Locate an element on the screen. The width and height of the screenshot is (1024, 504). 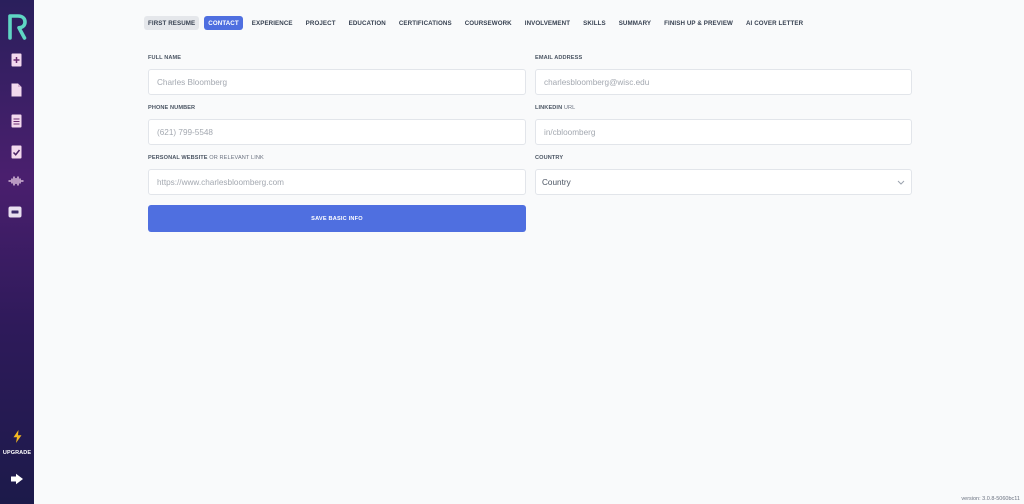
sidebar-item-resumes is located at coordinates (16, 90).